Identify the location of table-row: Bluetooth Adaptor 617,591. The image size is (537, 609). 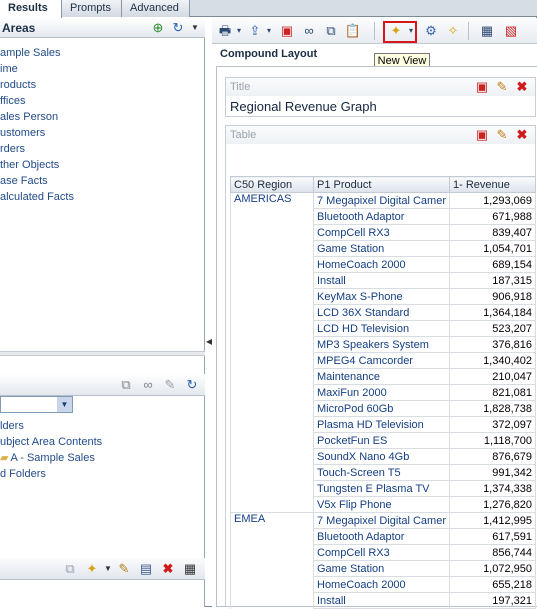
(383, 536).